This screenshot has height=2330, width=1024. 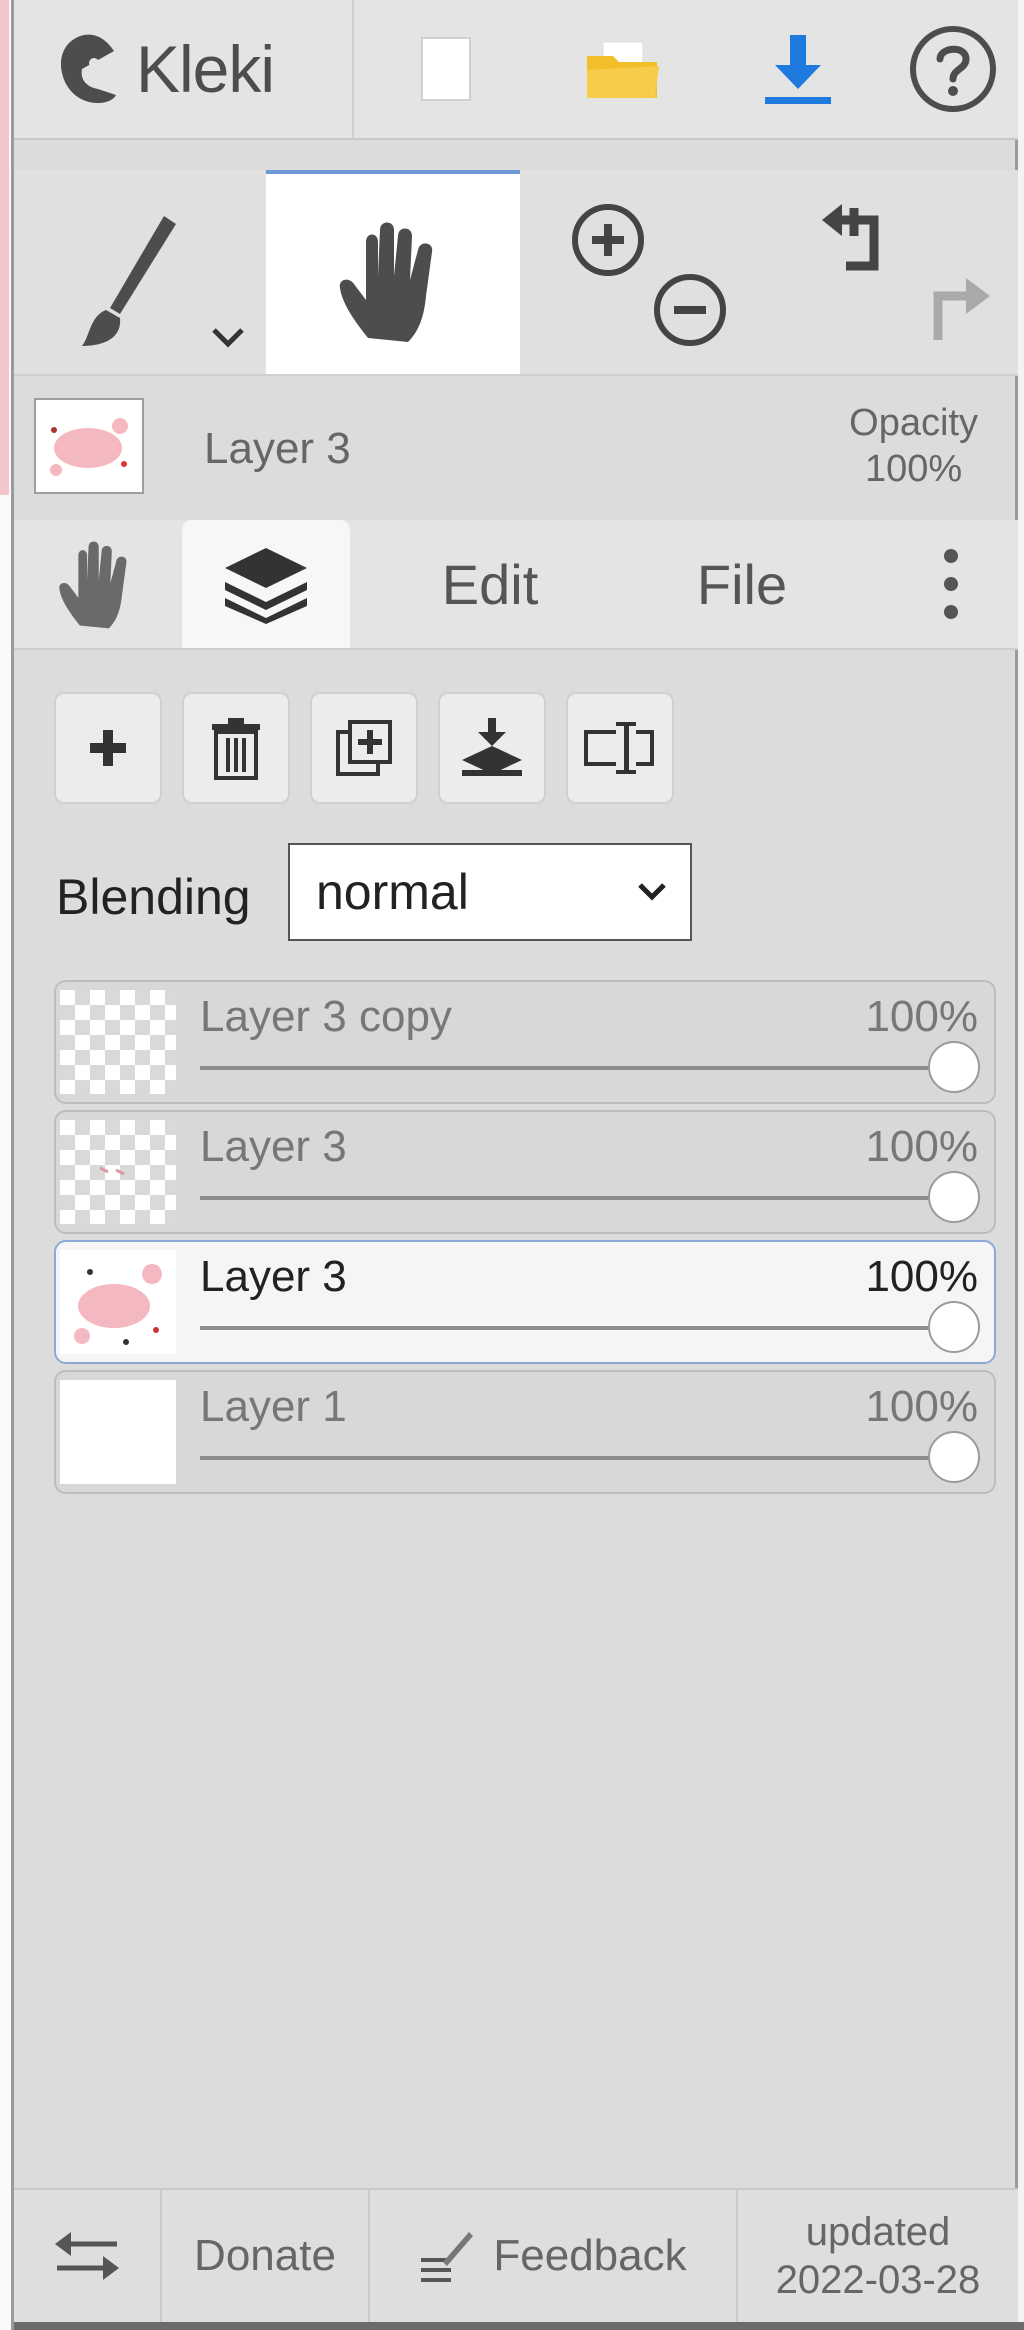 I want to click on current-layer-opacity: Opacity 100%, so click(x=913, y=446).